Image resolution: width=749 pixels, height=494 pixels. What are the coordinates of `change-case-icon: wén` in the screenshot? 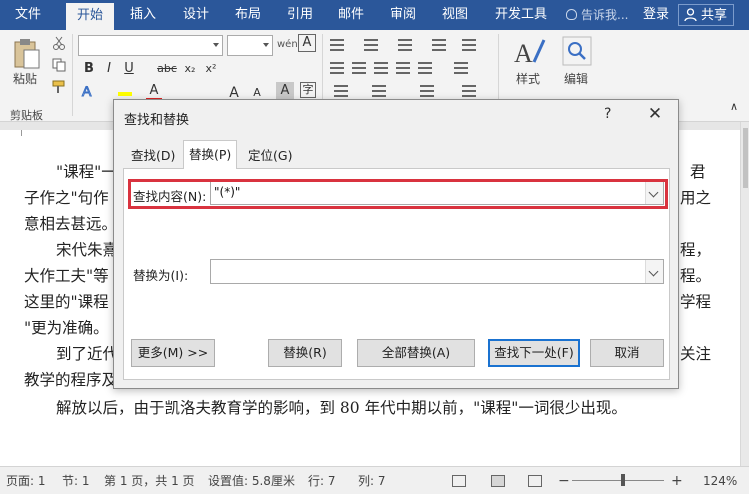 It's located at (287, 45).